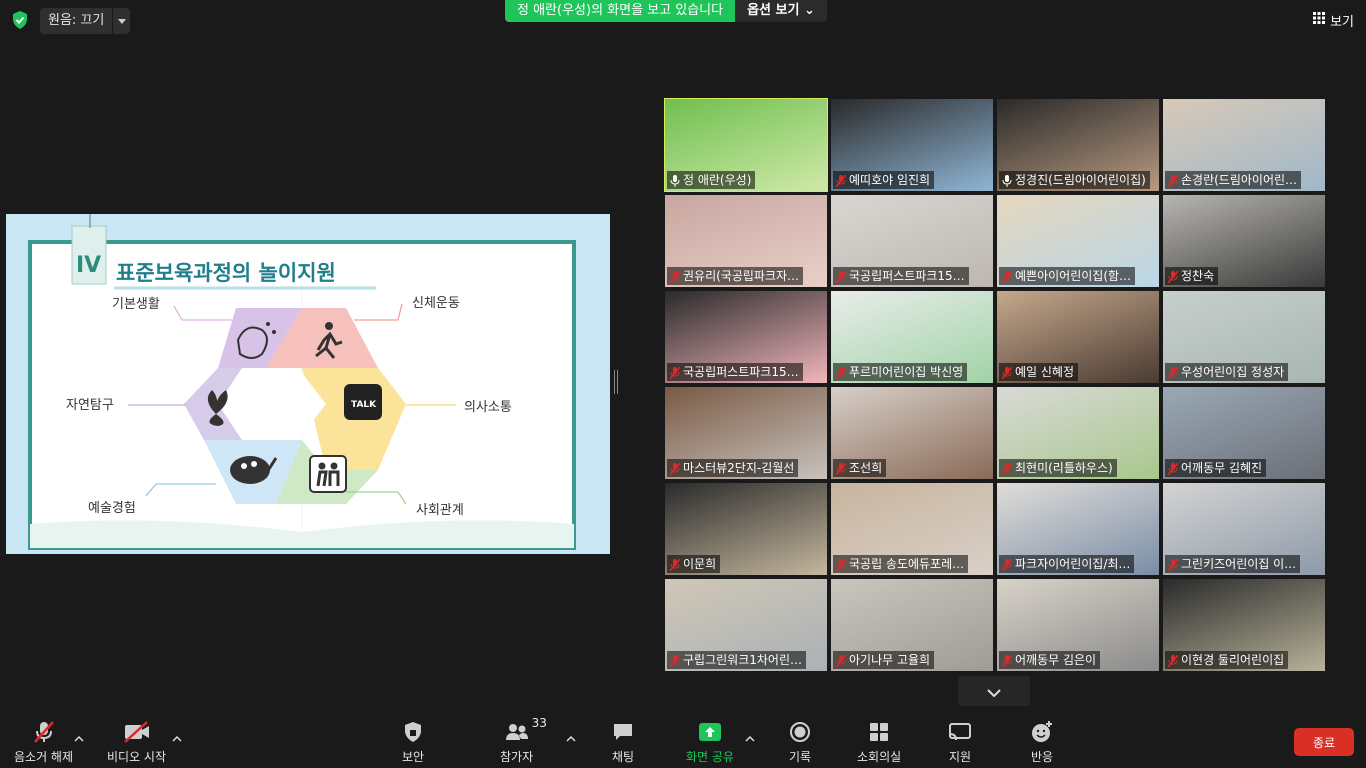  What do you see at coordinates (1227, 372) in the screenshot?
I see `participant-name: 우성어린이집 정성자` at bounding box center [1227, 372].